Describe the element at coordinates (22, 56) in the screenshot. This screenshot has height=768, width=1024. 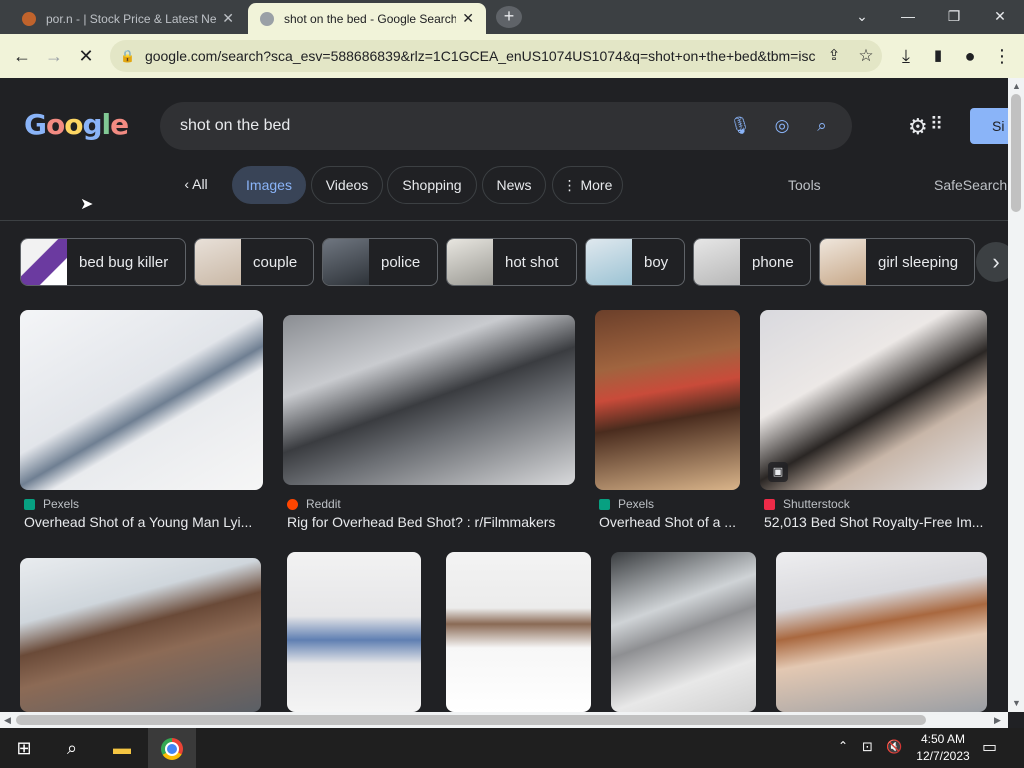
I see `back-arrow-icon: ←` at that location.